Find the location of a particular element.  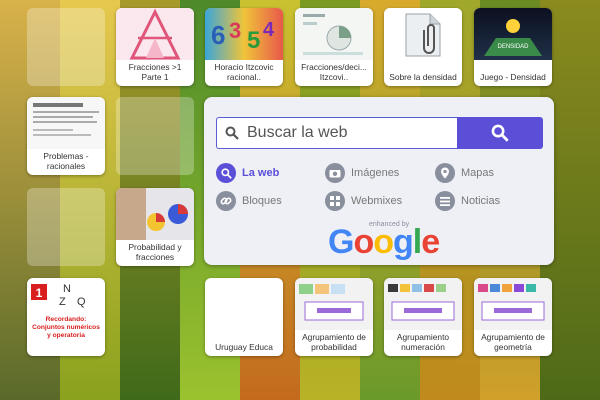

tile-agrupamiento-numeracion: Agrupamiento numeración is located at coordinates (423, 317).